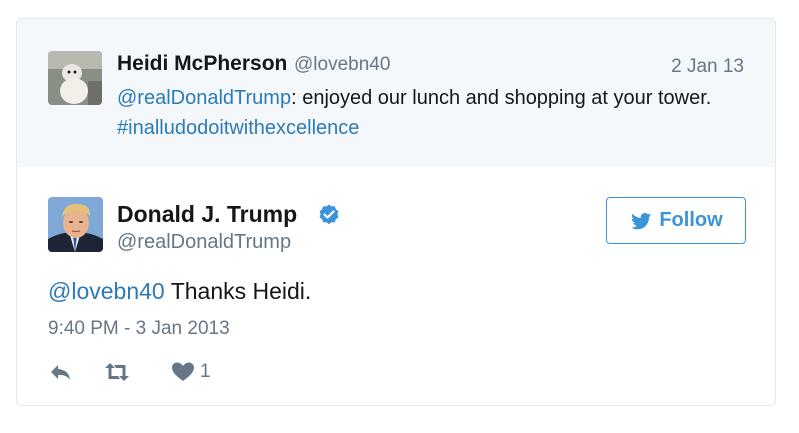 This screenshot has height=433, width=799. Describe the element at coordinates (238, 291) in the screenshot. I see `tweet-text-body: Thanks Heidi.` at that location.